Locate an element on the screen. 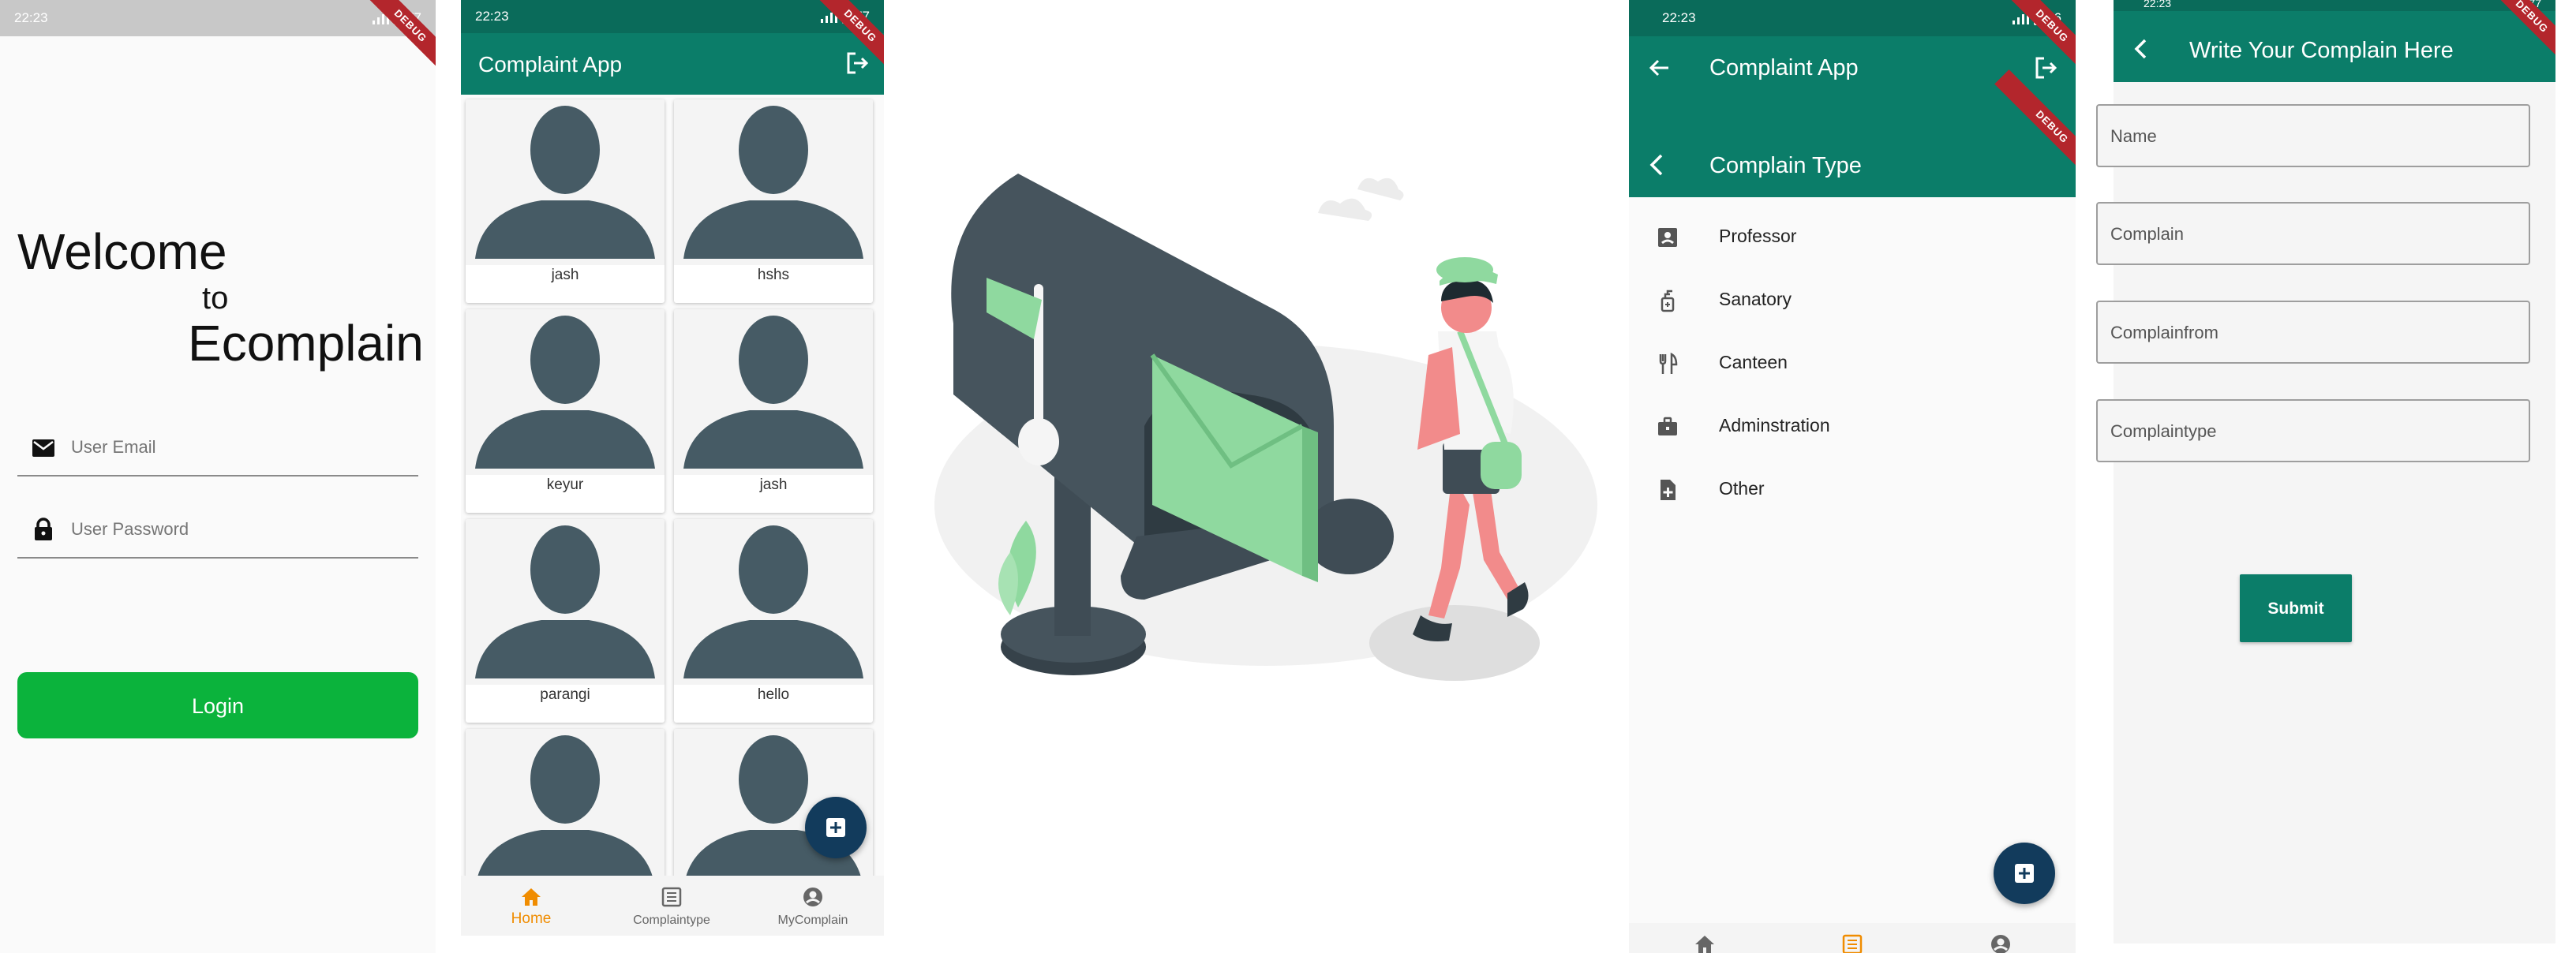 The height and width of the screenshot is (953, 2576). back-arrow-icon is located at coordinates (1659, 68).